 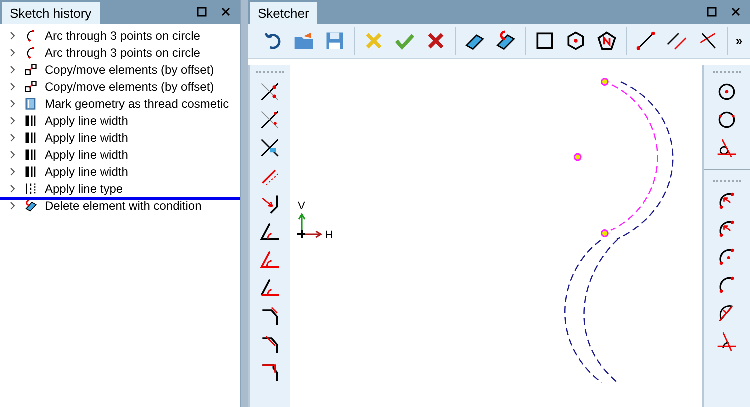 What do you see at coordinates (120, 190) in the screenshot?
I see `history-item: Apply line type` at bounding box center [120, 190].